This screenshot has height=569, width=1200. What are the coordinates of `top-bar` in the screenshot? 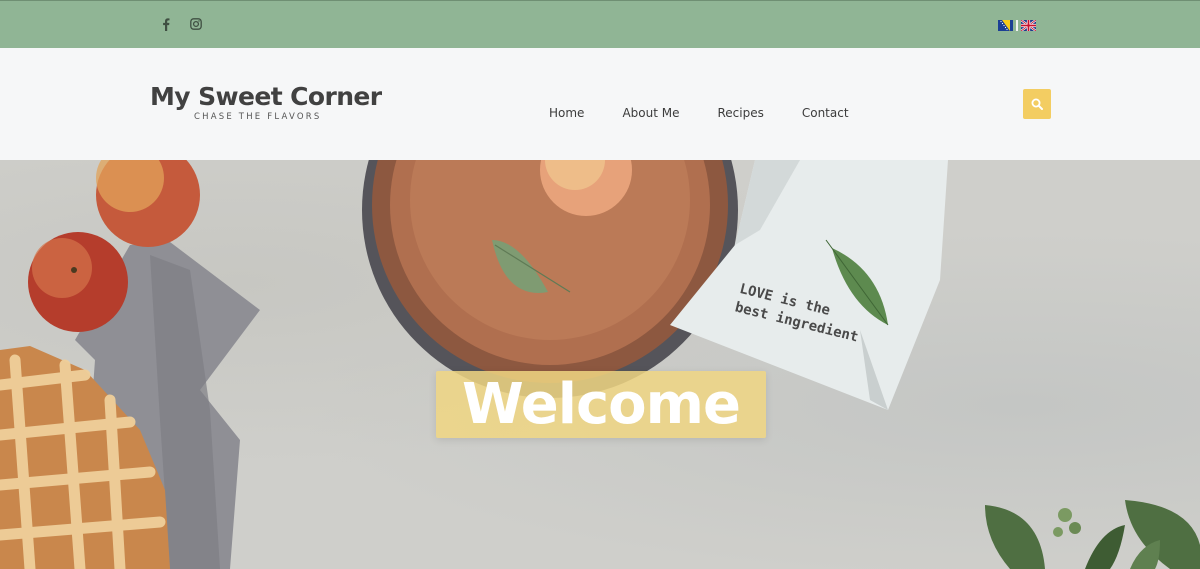 It's located at (600, 24).